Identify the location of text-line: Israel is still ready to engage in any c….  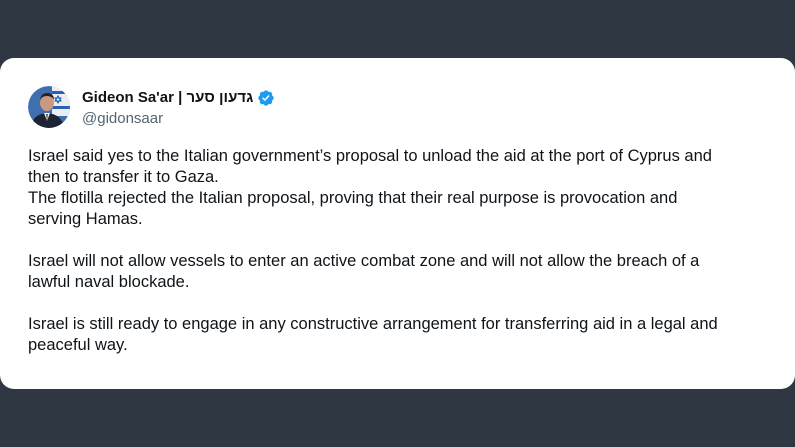
(373, 324).